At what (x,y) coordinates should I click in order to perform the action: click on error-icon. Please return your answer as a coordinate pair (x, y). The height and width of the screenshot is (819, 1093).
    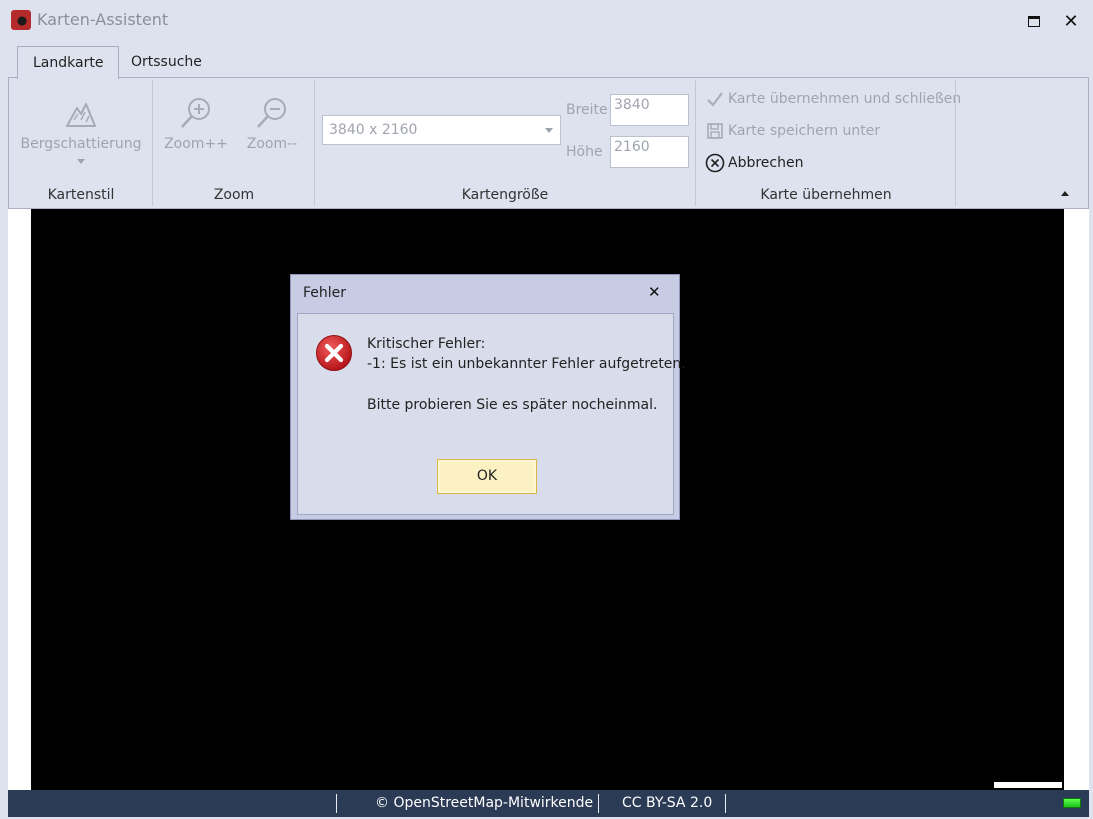
    Looking at the image, I should click on (334, 353).